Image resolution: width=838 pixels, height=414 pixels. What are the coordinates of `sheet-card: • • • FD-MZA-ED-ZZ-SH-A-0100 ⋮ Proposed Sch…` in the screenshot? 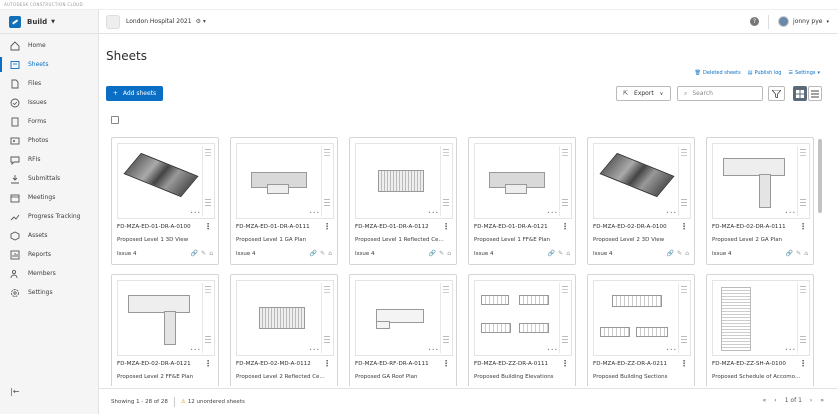 It's located at (760, 330).